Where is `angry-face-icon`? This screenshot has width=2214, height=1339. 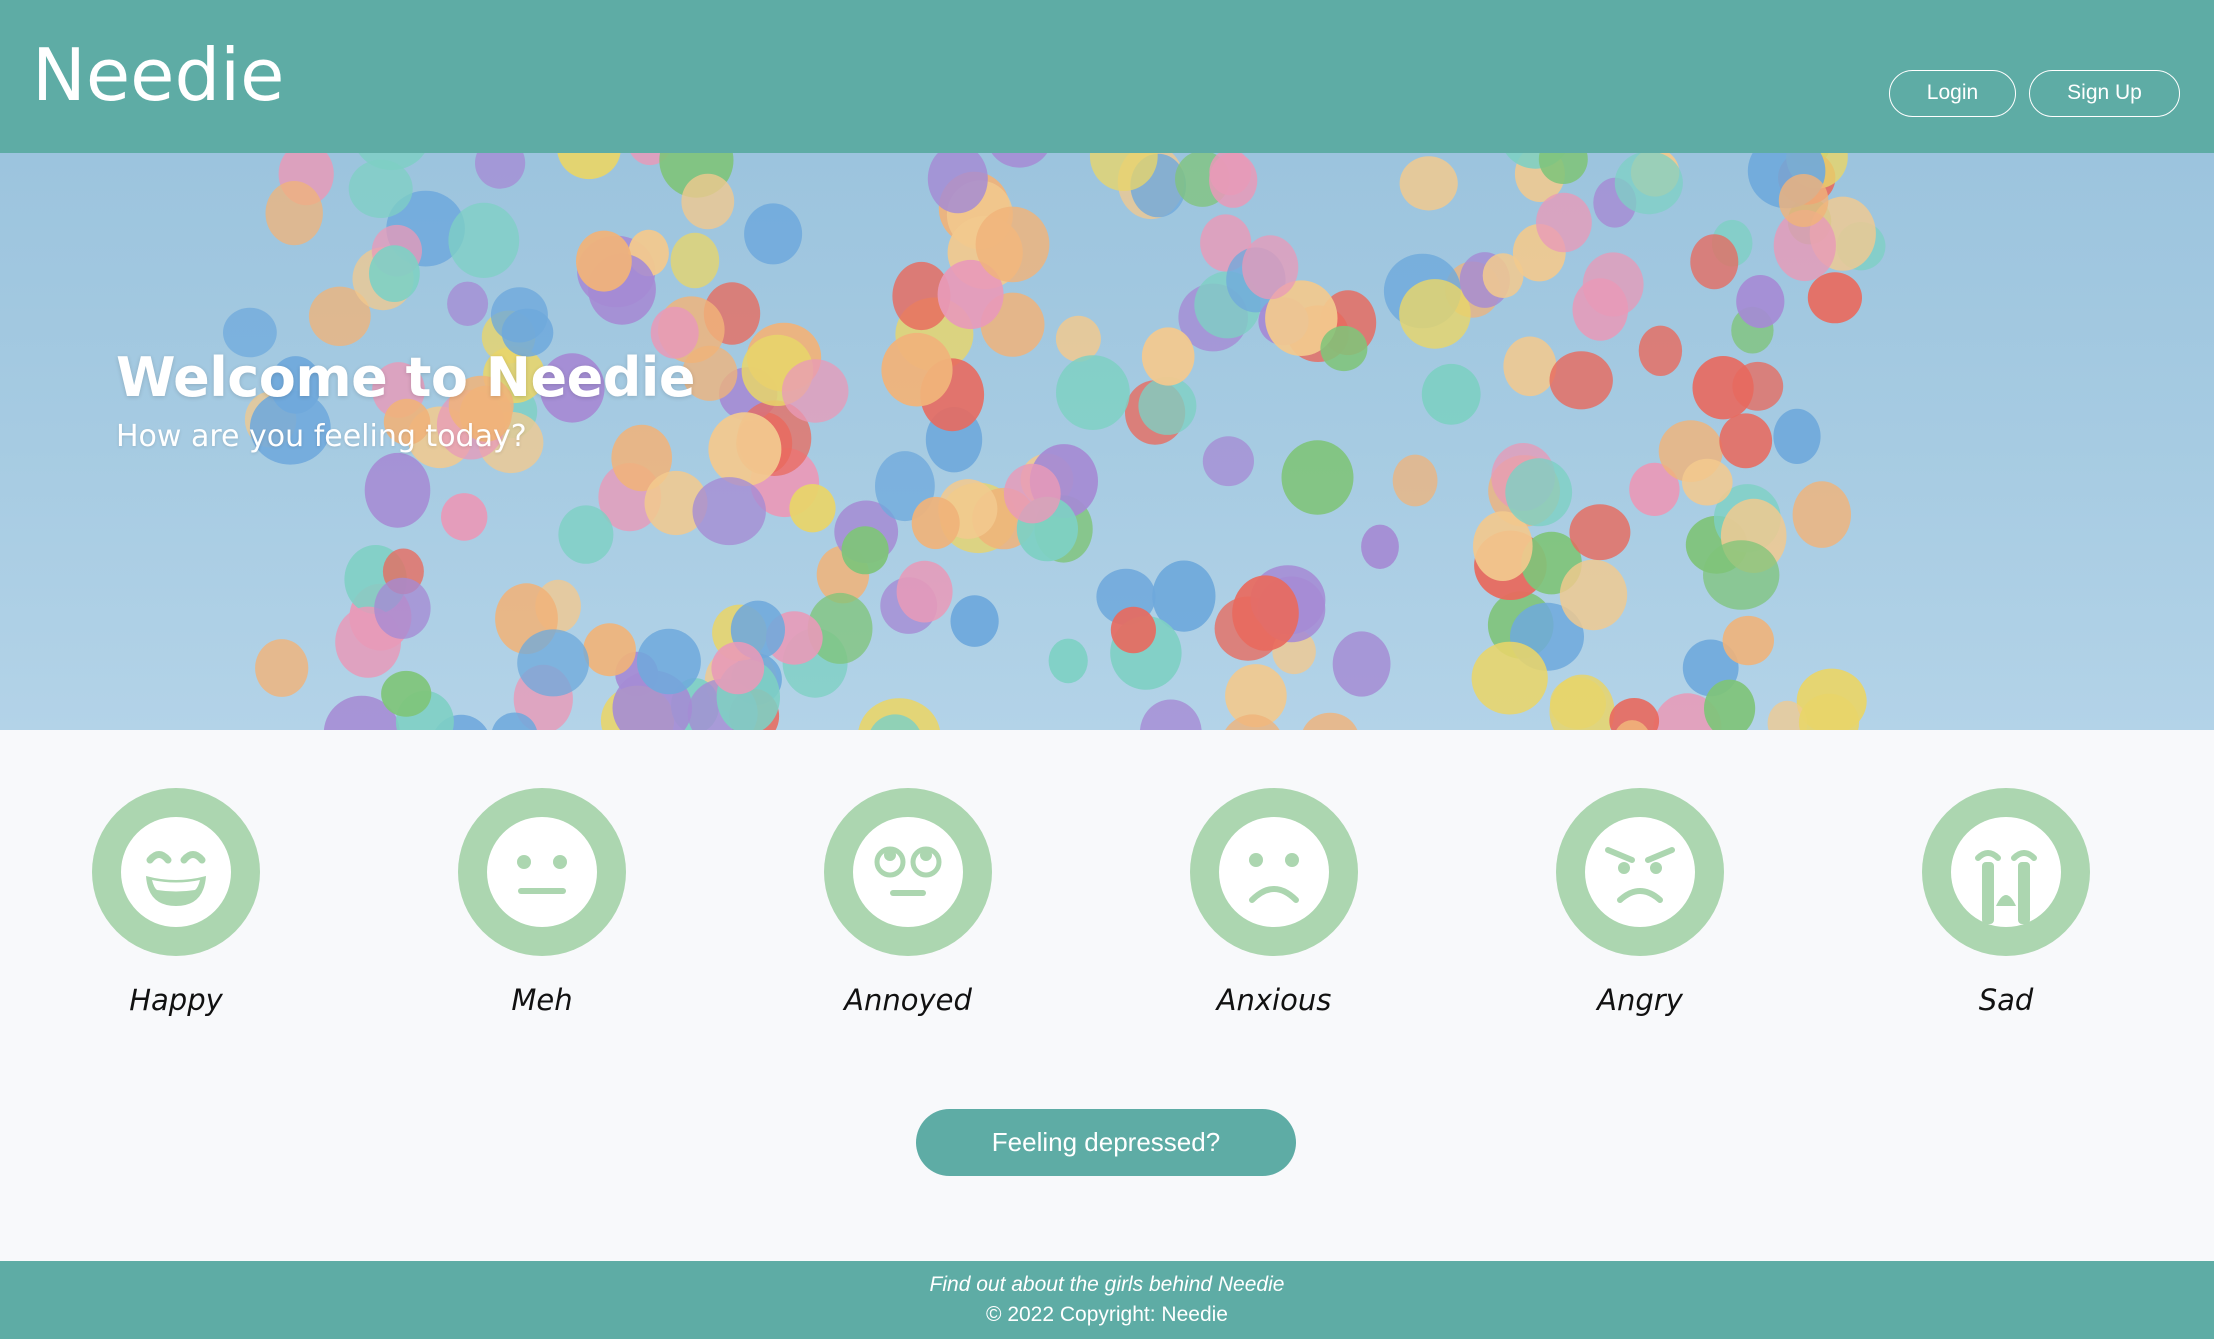 angry-face-icon is located at coordinates (1640, 872).